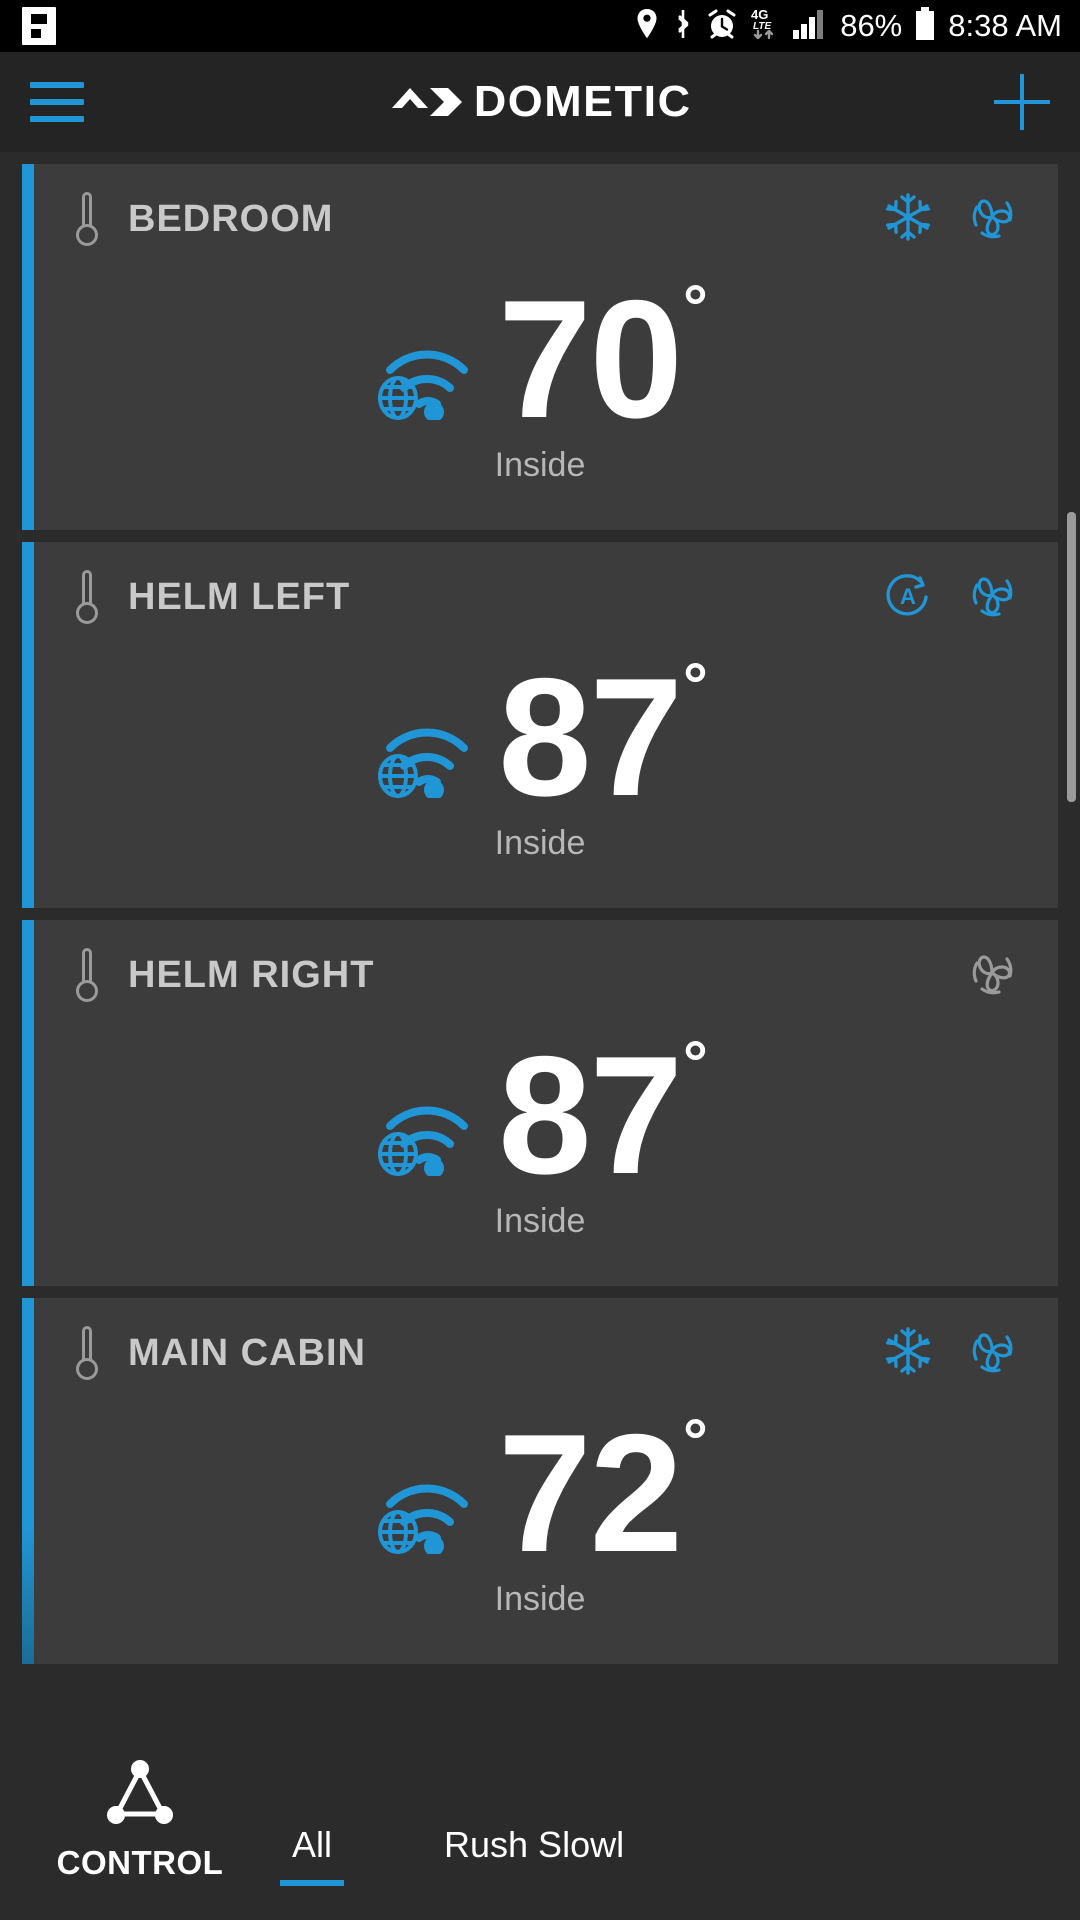 The height and width of the screenshot is (1920, 1080). What do you see at coordinates (1071, 657) in the screenshot?
I see `scrollbar` at bounding box center [1071, 657].